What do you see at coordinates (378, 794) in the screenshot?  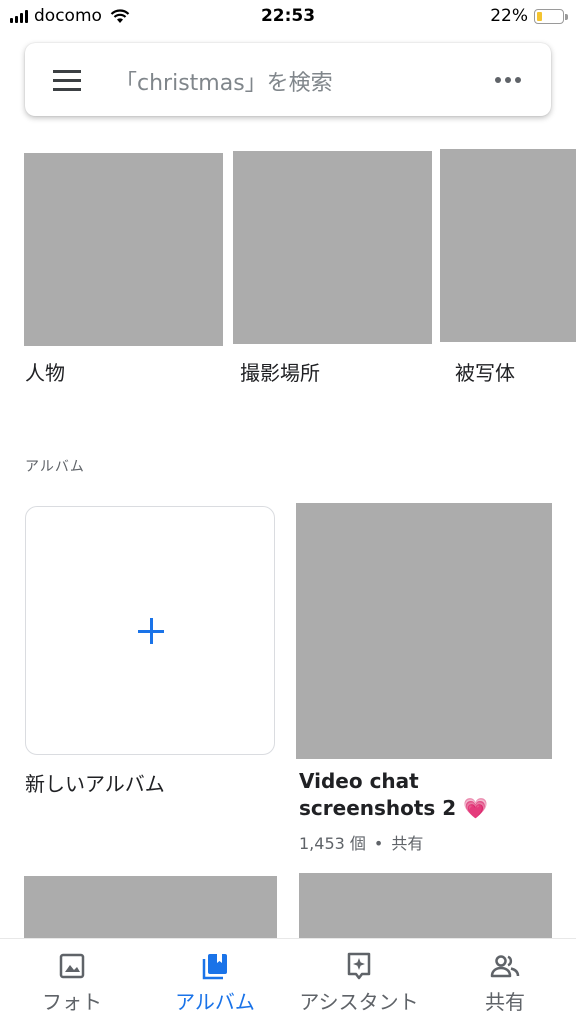 I see `album-title-text: Video chat screenshots 2` at bounding box center [378, 794].